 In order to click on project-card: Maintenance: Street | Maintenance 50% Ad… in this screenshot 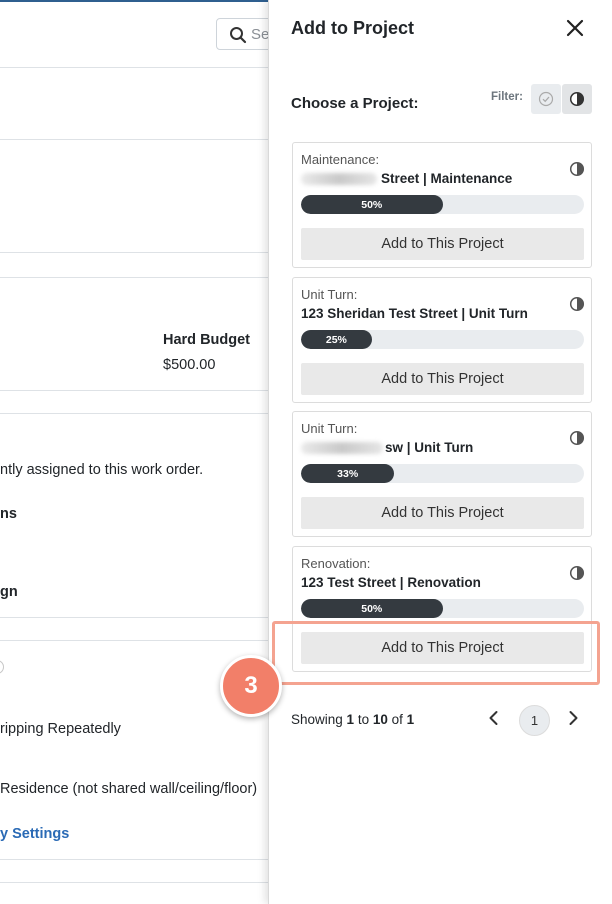, I will do `click(442, 205)`.